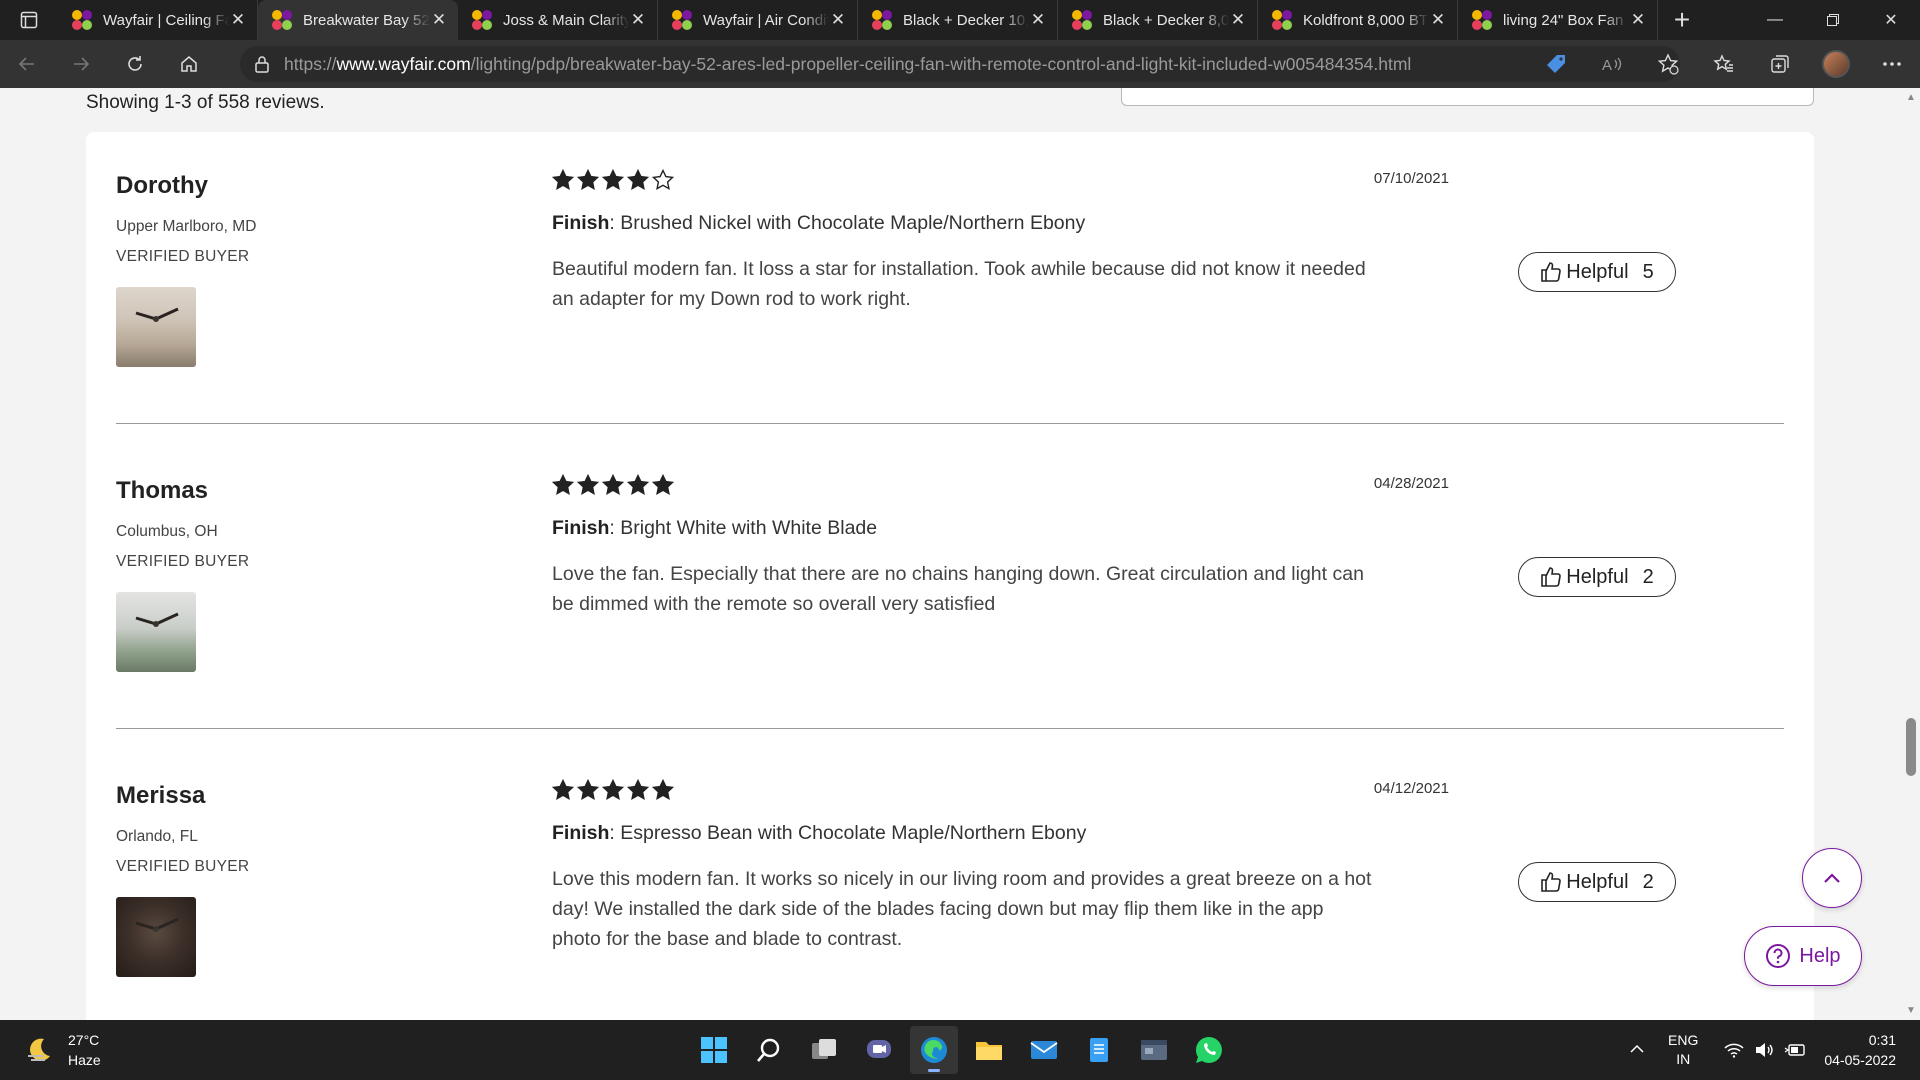 This screenshot has width=1920, height=1080. I want to click on question-circle-icon, so click(1778, 956).